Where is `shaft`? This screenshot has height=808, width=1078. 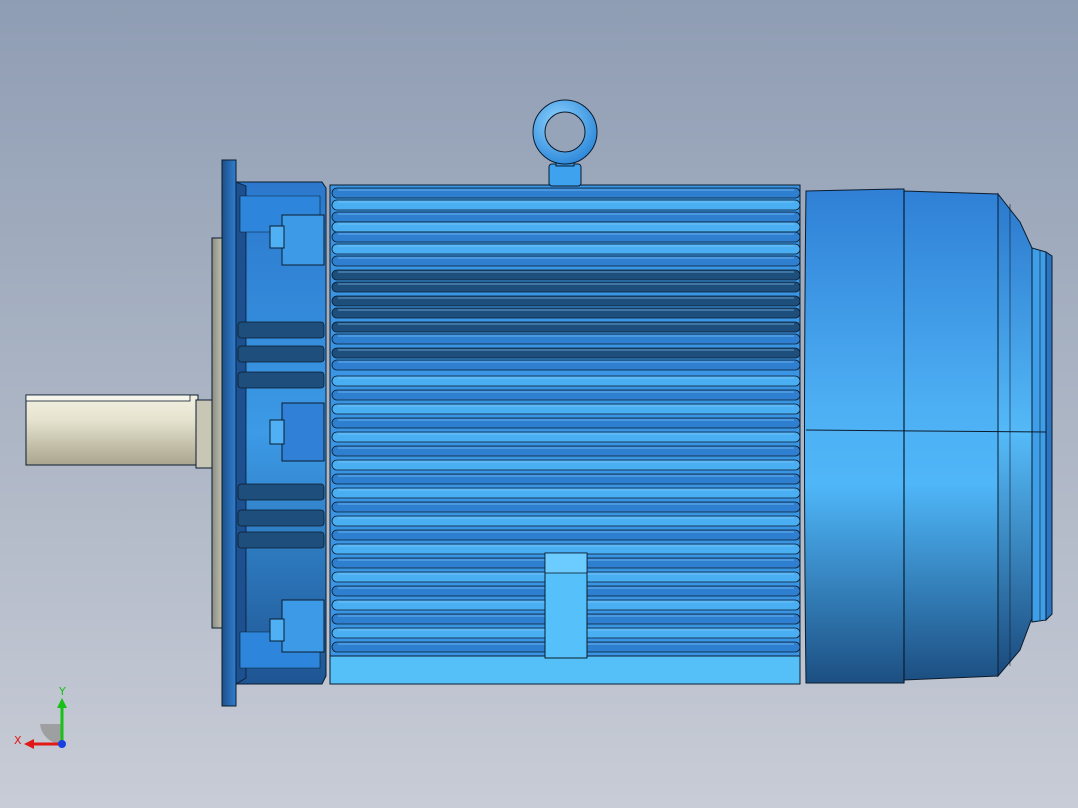
shaft is located at coordinates (120, 431).